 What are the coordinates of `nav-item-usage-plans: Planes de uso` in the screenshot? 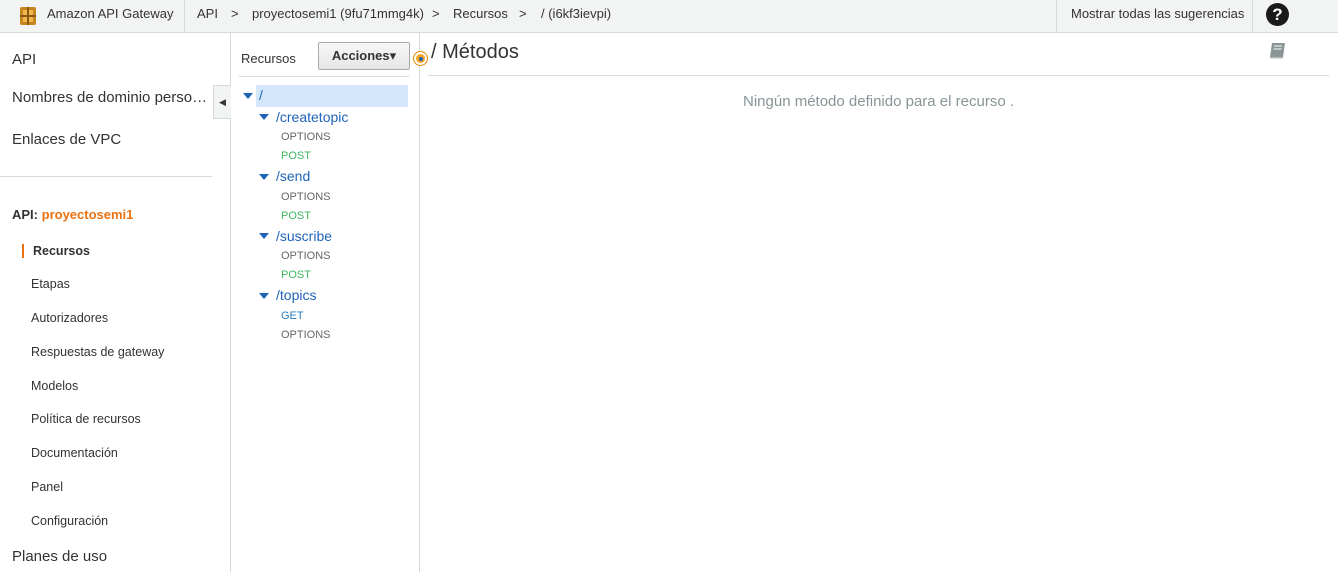 It's located at (59, 556).